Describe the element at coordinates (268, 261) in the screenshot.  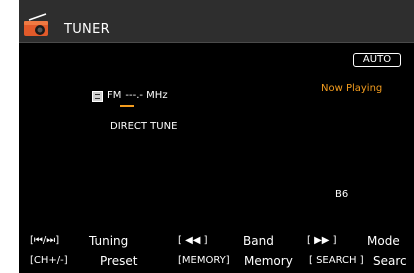
I see `memory-label: Memory` at that location.